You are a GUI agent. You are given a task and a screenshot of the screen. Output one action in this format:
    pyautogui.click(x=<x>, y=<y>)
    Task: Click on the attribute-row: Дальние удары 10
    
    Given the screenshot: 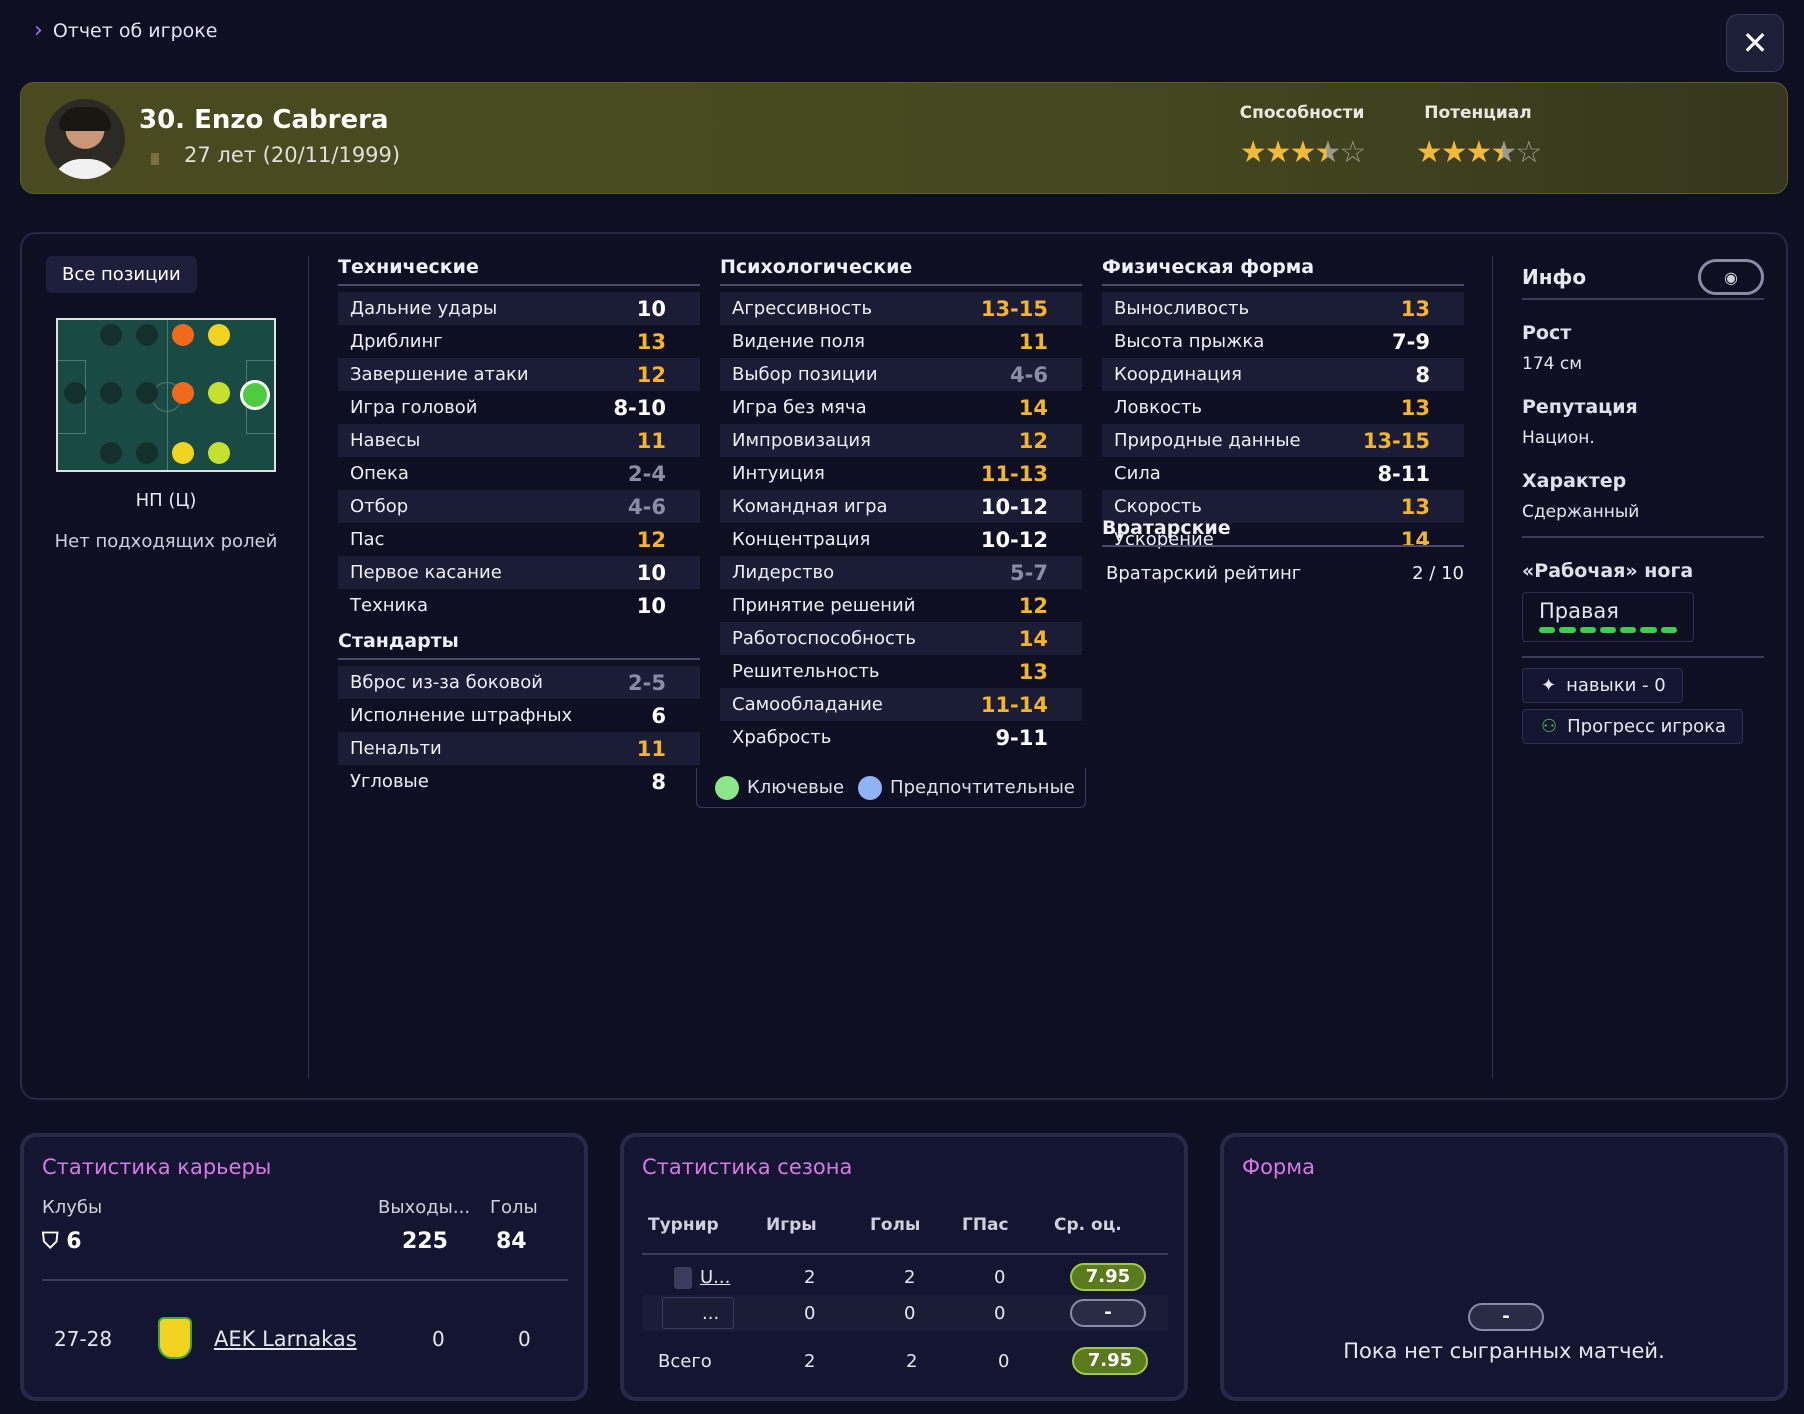 What is the action you would take?
    pyautogui.click(x=519, y=308)
    